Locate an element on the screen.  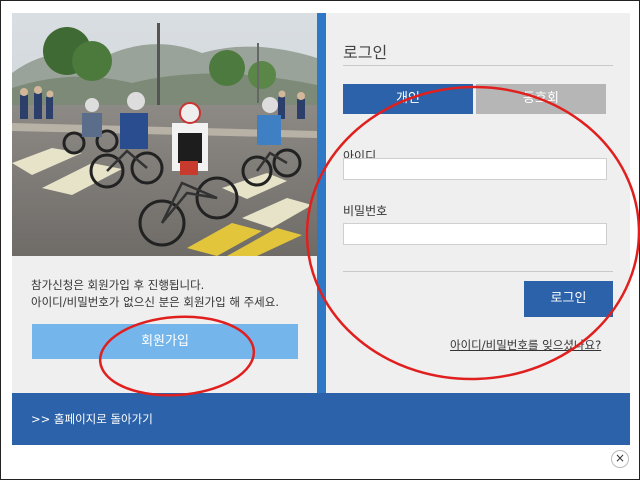
signup-notice-line-2: 아이디/비밀번호가 없으신 분은 회원가입 해 주세요. is located at coordinates (155, 302).